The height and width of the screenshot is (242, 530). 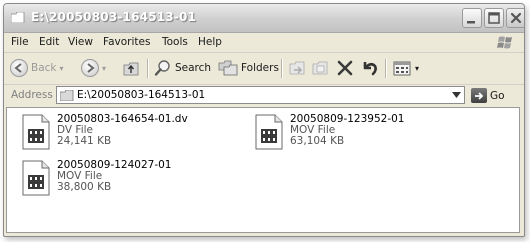 What do you see at coordinates (228, 68) in the screenshot?
I see `folders-icon` at bounding box center [228, 68].